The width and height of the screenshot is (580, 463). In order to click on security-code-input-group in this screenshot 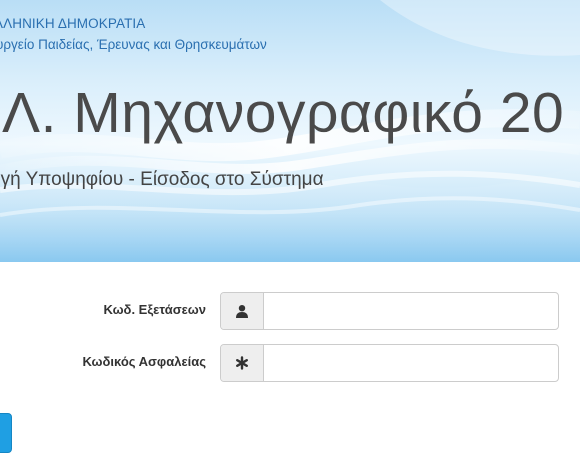, I will do `click(389, 363)`.